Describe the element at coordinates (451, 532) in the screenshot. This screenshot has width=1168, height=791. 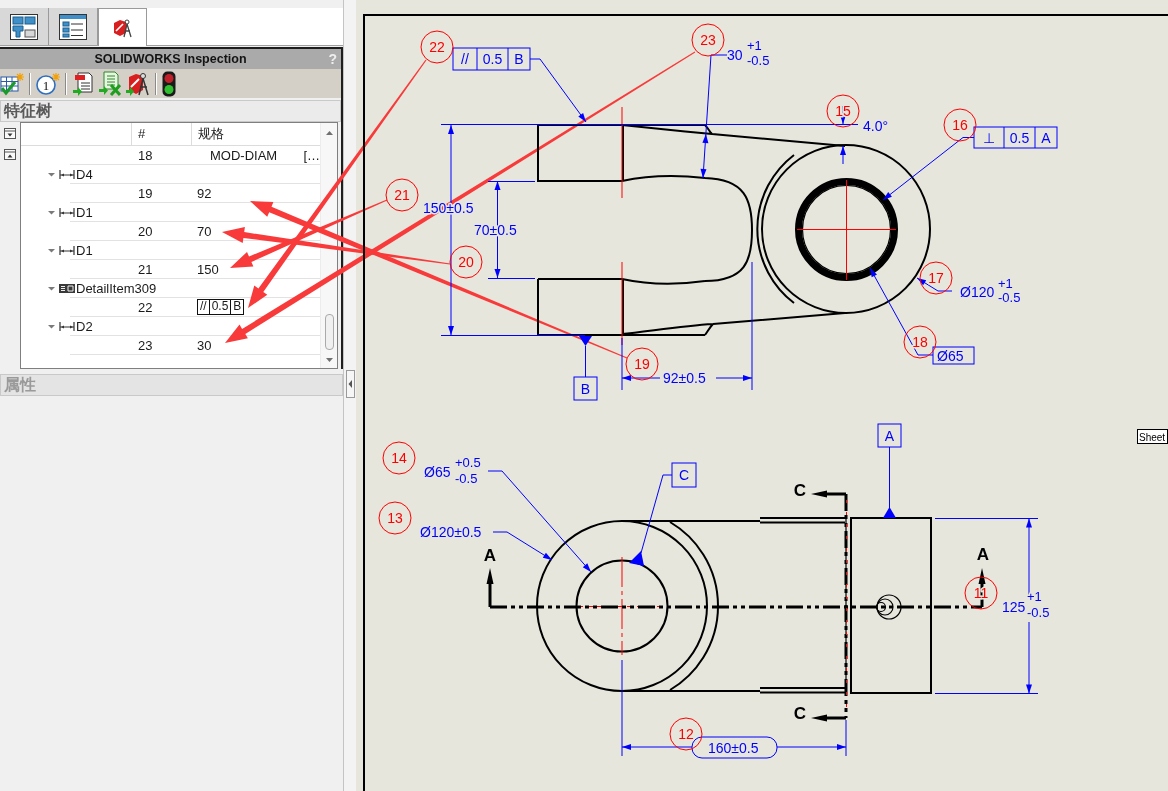
I see `dimension-text: Ø120±0.5` at that location.